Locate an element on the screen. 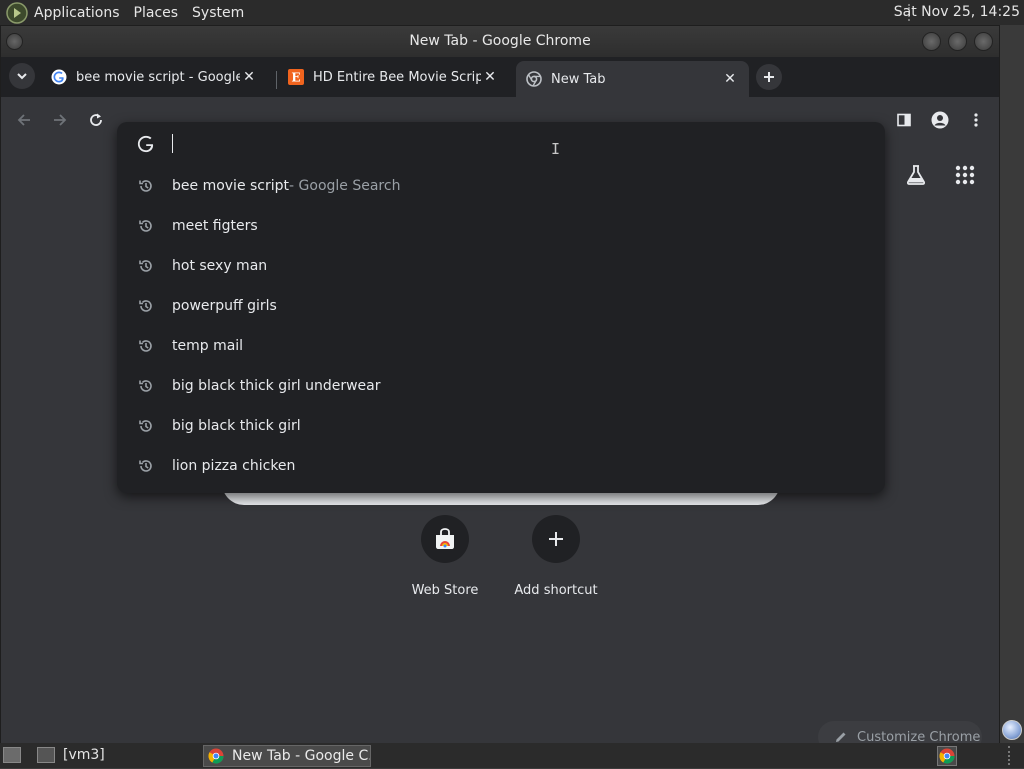  profile-button is located at coordinates (940, 120).